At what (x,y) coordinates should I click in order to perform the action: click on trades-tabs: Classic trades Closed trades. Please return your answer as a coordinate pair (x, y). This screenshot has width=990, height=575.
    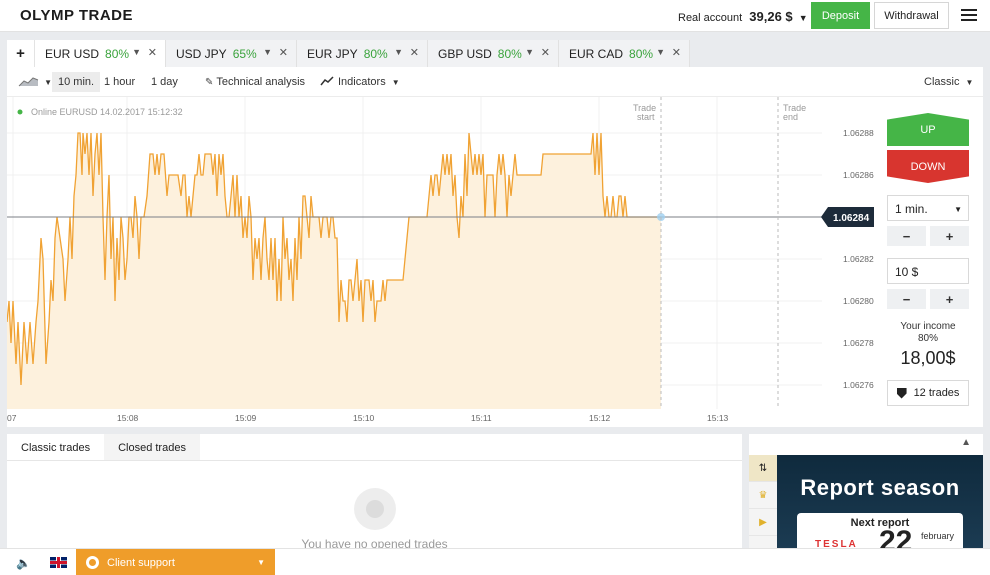
    Looking at the image, I should click on (374, 447).